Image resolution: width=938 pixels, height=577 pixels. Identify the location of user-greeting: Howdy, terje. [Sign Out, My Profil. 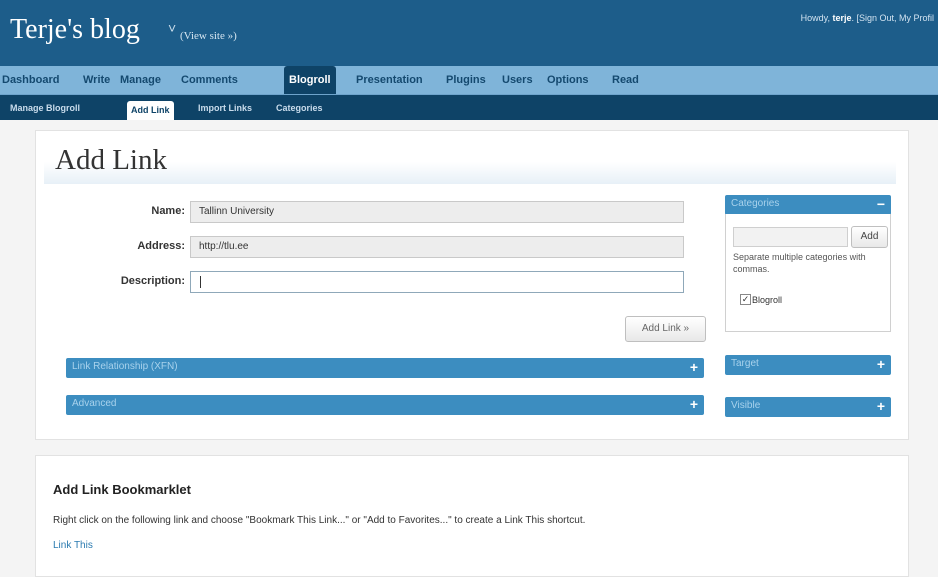
(867, 18).